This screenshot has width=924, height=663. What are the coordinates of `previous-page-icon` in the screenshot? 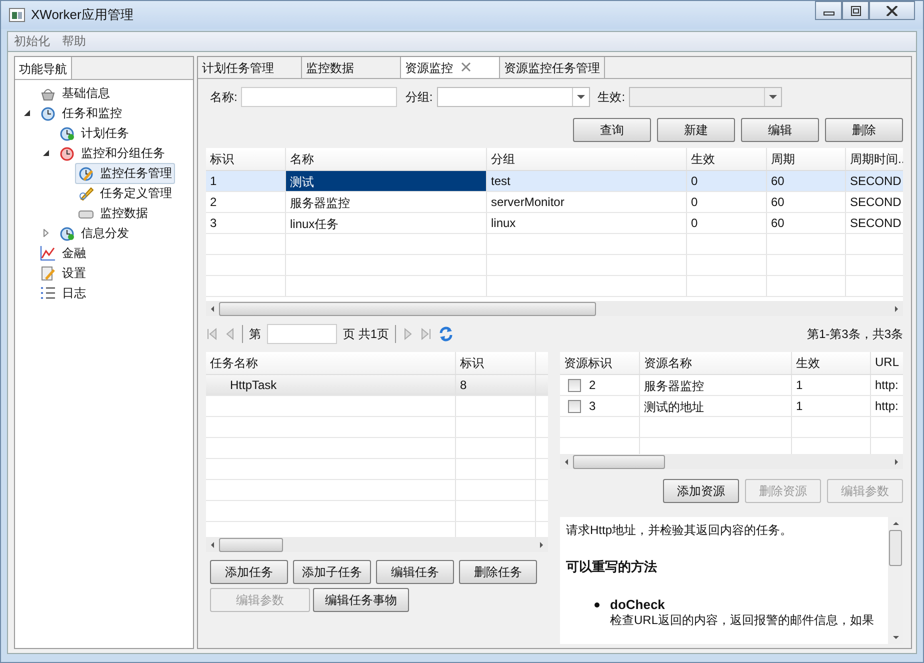 It's located at (230, 334).